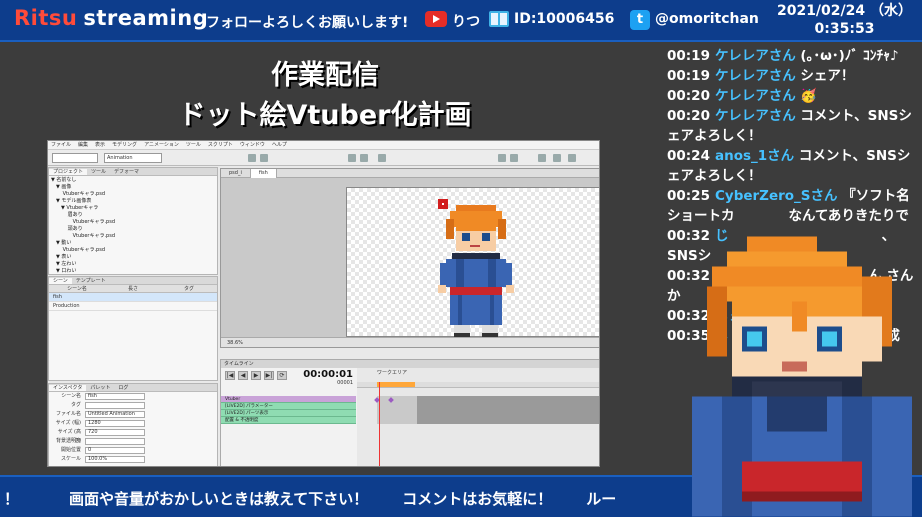 The height and width of the screenshot is (517, 922). I want to click on tree-item: ▼ 名前なし, so click(133, 180).